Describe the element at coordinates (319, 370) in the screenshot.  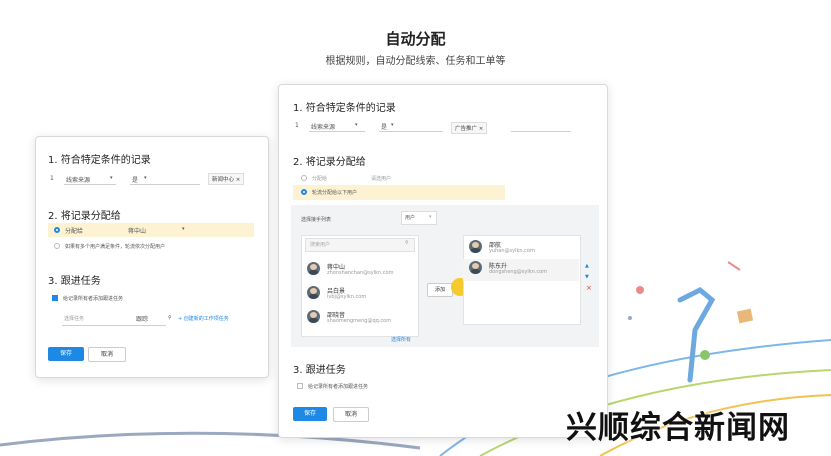
I see `main-section3-heading: 3. 跟进任务` at that location.